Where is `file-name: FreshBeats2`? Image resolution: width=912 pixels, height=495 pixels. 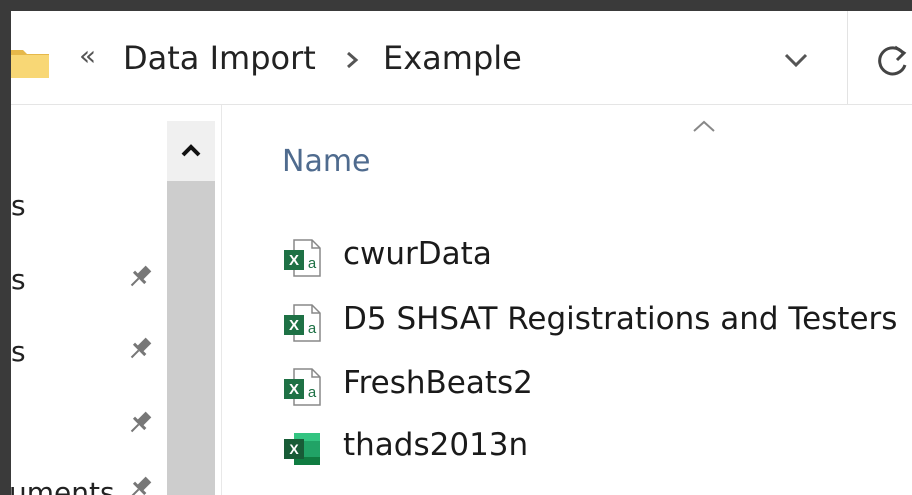 file-name: FreshBeats2 is located at coordinates (438, 383).